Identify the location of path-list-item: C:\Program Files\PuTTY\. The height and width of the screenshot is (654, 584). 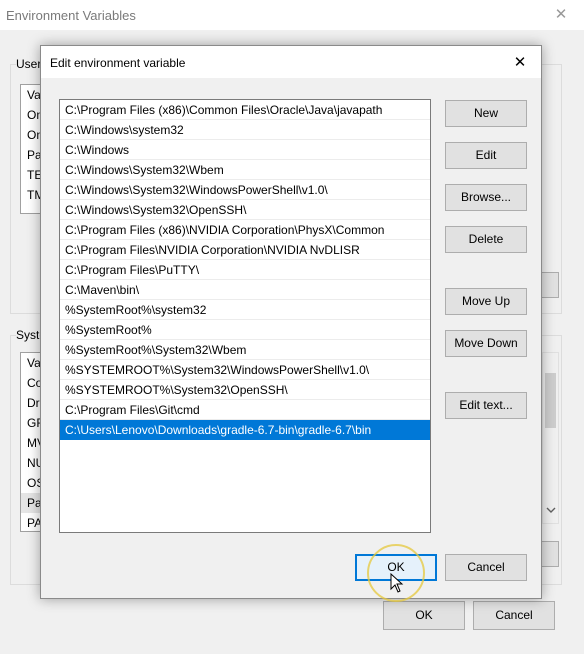
(245, 270).